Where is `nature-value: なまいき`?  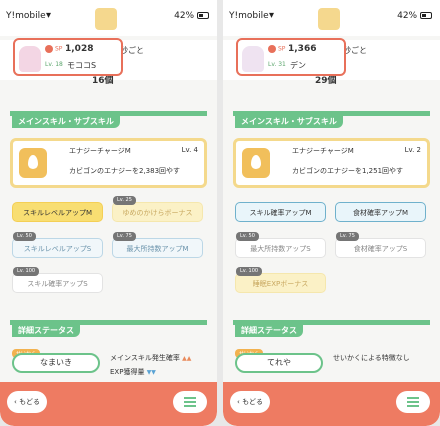
nature-value: なまいき is located at coordinates (56, 363).